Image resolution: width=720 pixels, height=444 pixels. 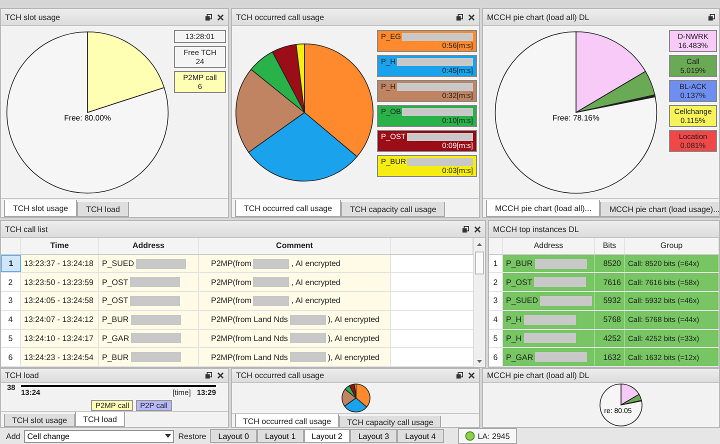 What do you see at coordinates (206, 319) in the screenshot?
I see `table-row: 13:24:07 - 13:24:12 P_BUR P2MP(from Land Nds ), AI encrypted` at bounding box center [206, 319].